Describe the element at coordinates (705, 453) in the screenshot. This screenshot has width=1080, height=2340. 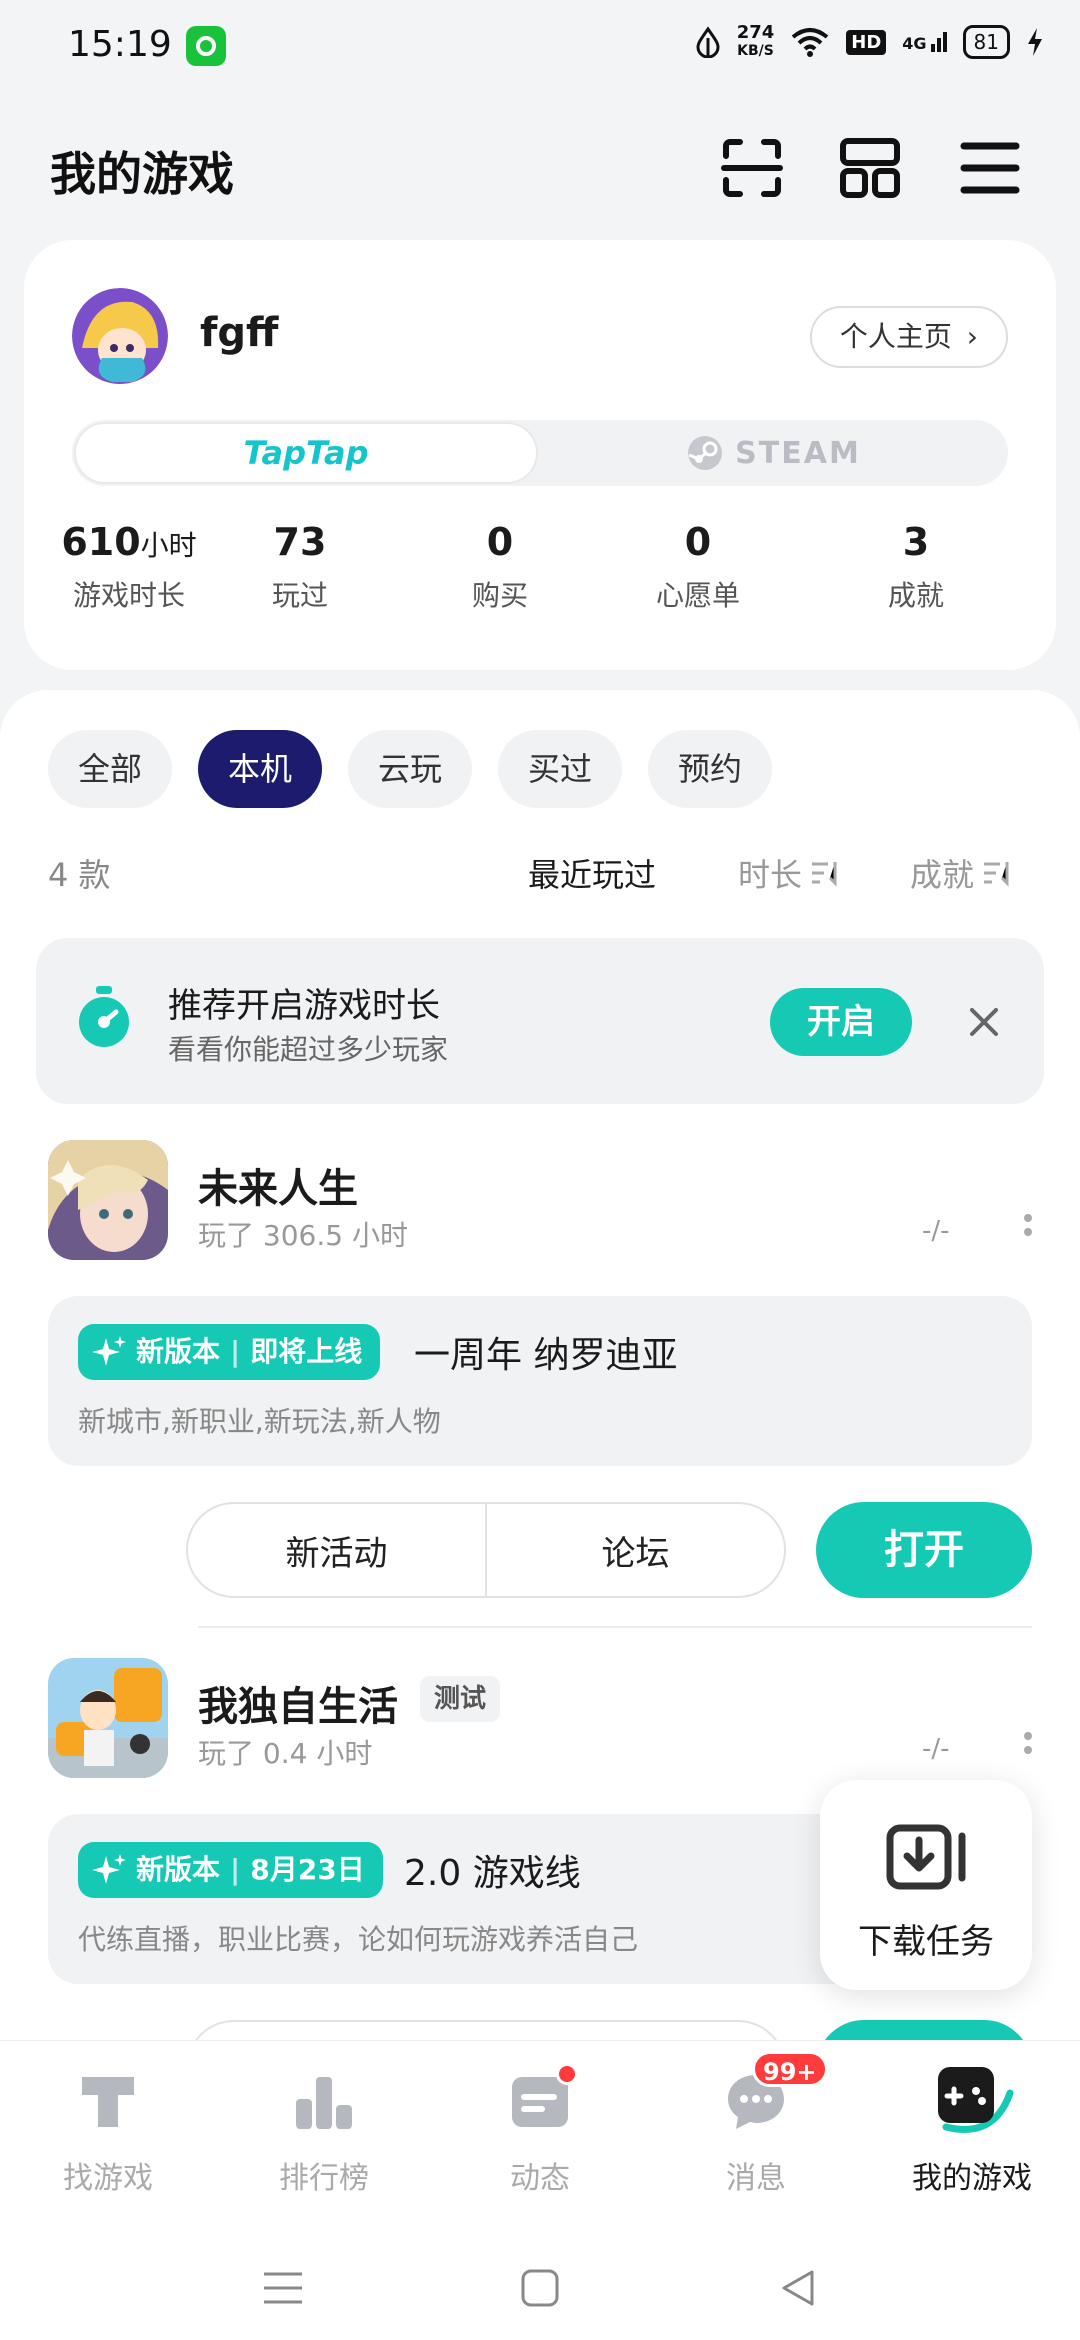
I see `steam-icon` at that location.